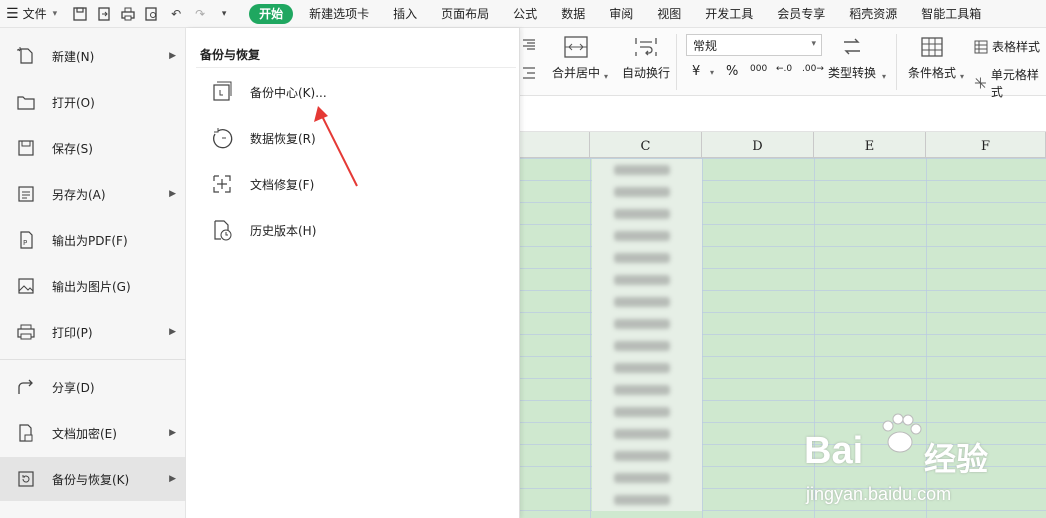 The height and width of the screenshot is (518, 1046). I want to click on tab-new: 新建选项卡, so click(339, 14).